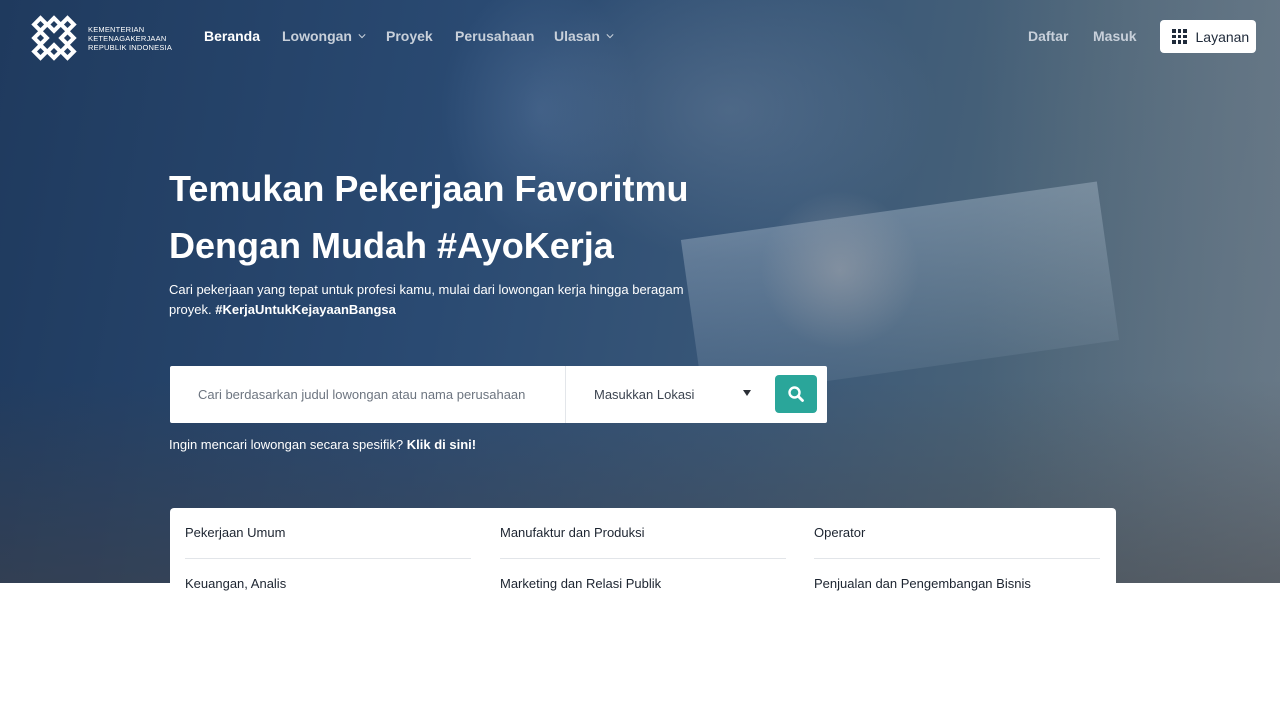 This screenshot has width=1280, height=718. Describe the element at coordinates (839, 532) in the screenshot. I see `category-item: Operator` at that location.